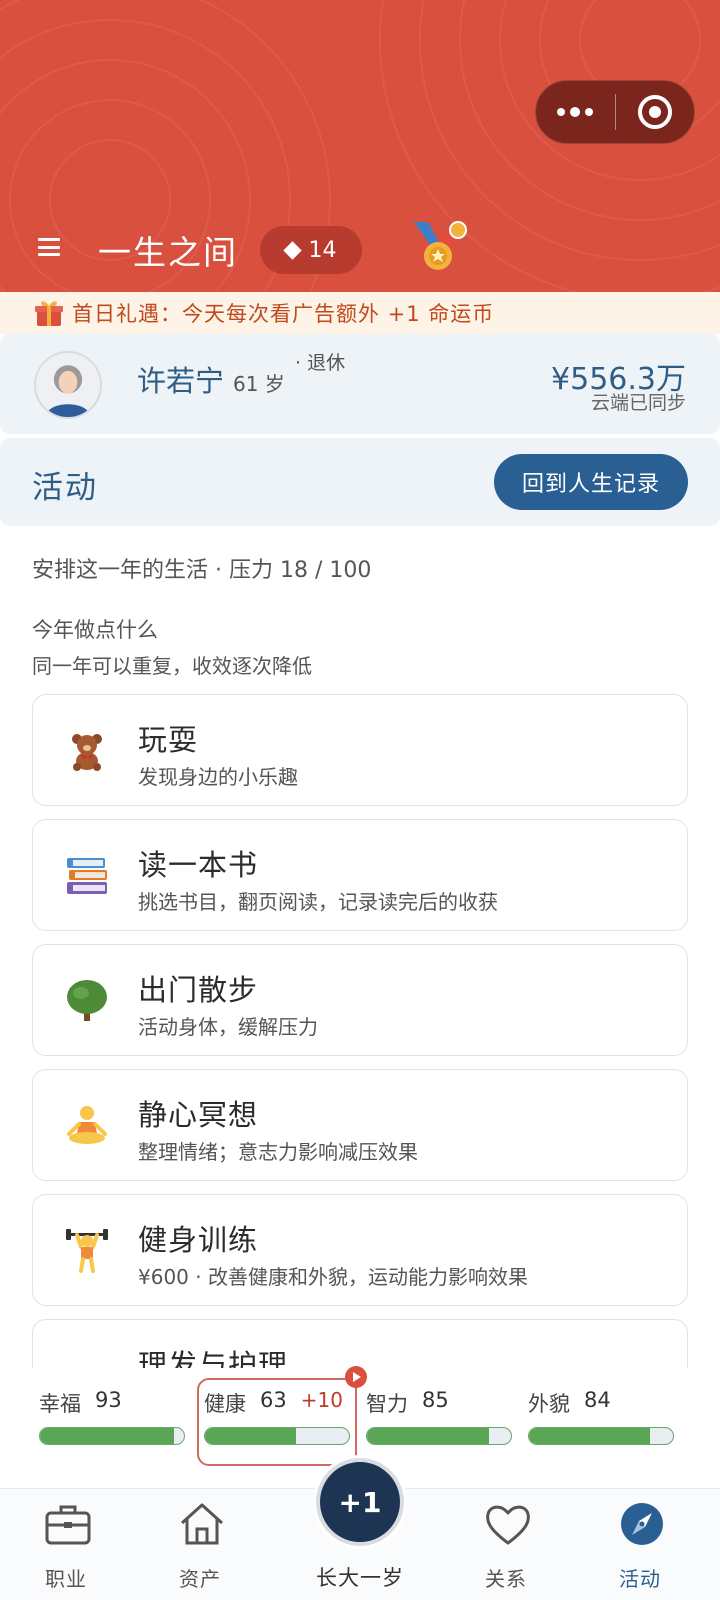  I want to click on activity-desc: 发现身边的小乐趣, so click(218, 777).